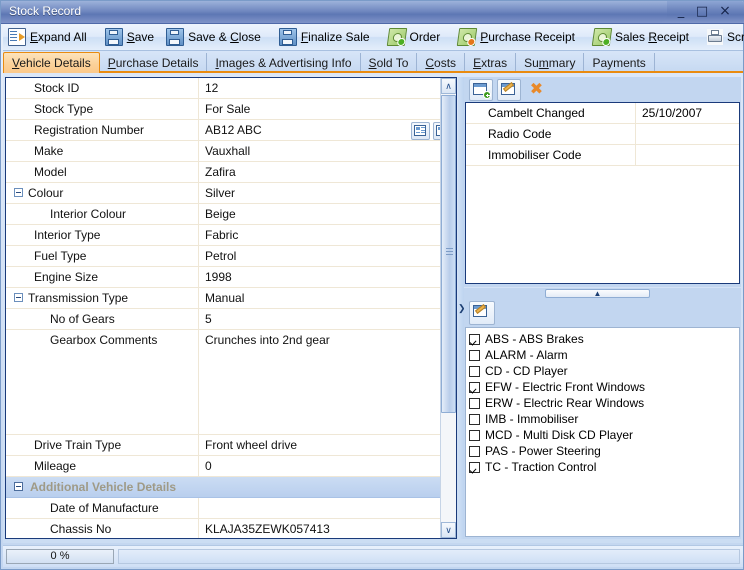 Image resolution: width=744 pixels, height=570 pixels. Describe the element at coordinates (396, 37) in the screenshot. I see `order-money-icon` at that location.